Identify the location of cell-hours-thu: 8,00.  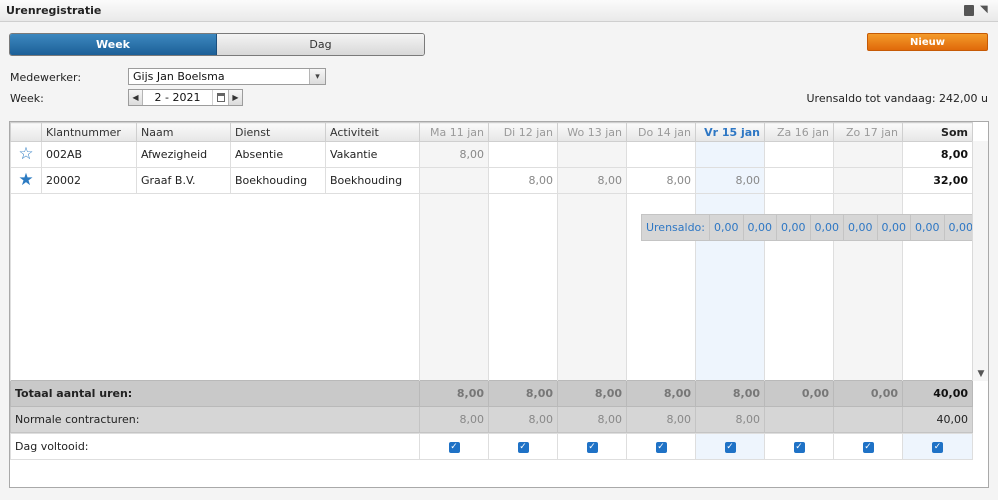
(661, 180).